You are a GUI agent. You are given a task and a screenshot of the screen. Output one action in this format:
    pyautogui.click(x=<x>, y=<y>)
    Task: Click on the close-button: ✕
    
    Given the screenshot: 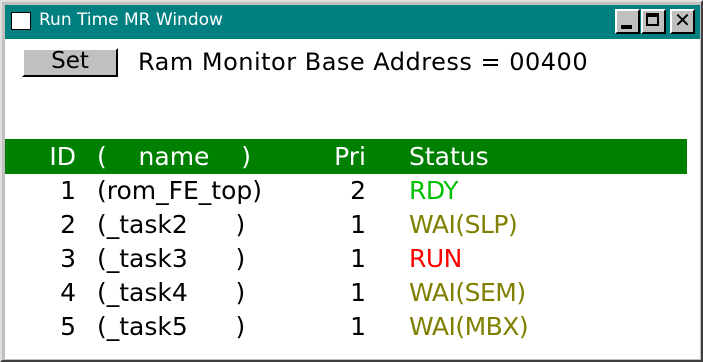 What is the action you would take?
    pyautogui.click(x=682, y=21)
    